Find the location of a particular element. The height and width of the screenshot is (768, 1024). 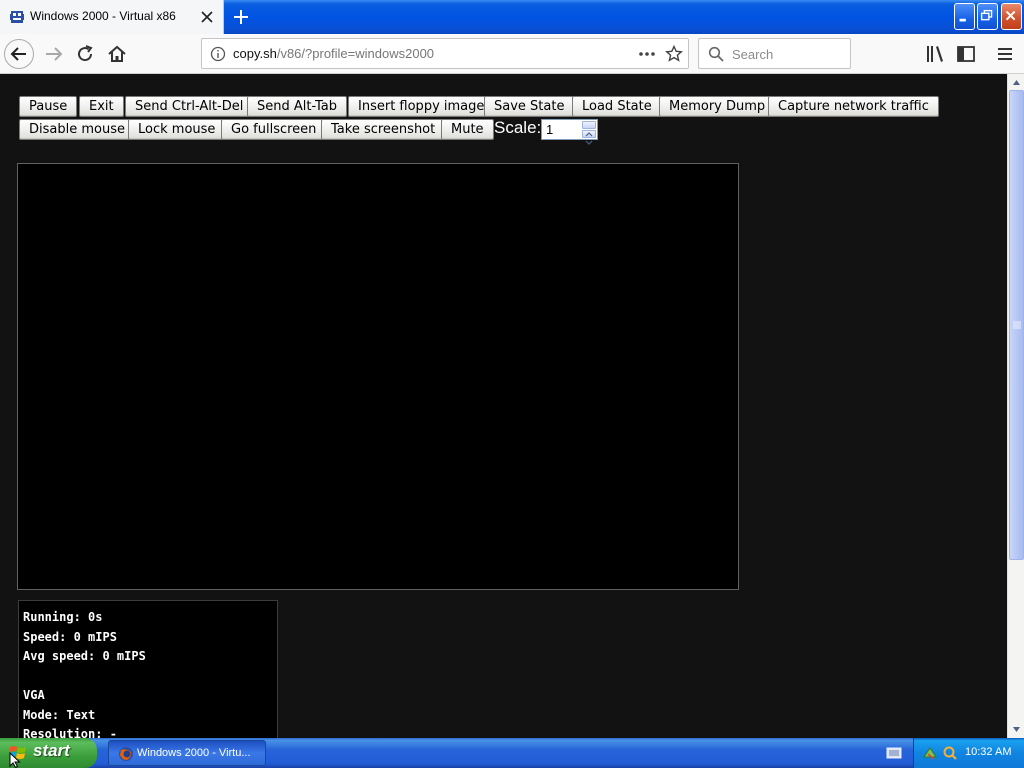

start-label: start is located at coordinates (51, 750).